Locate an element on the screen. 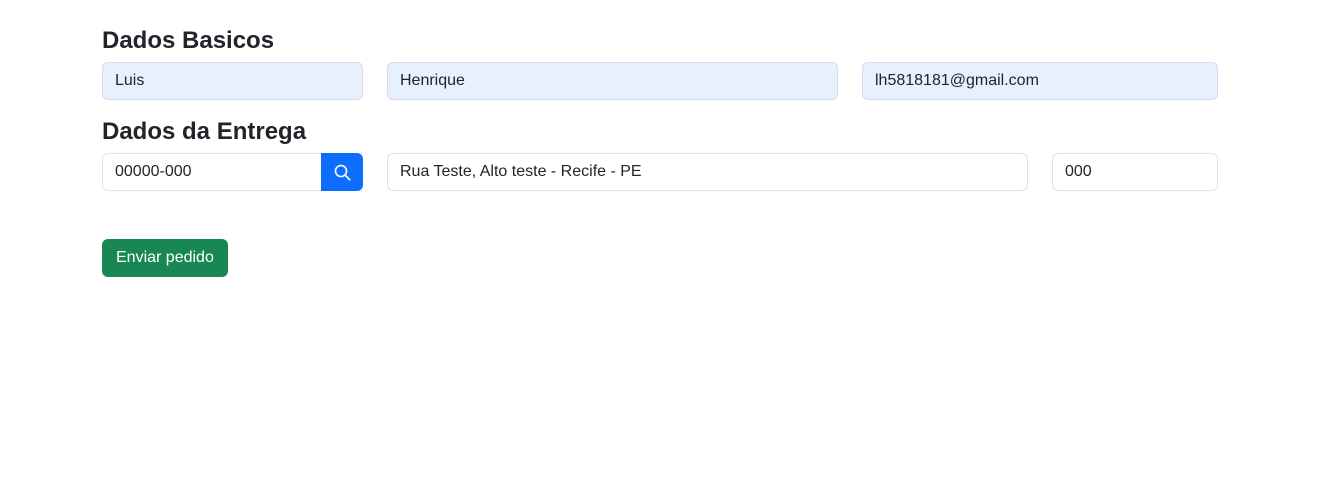  basic-data-title: Dados Basicos is located at coordinates (188, 40).